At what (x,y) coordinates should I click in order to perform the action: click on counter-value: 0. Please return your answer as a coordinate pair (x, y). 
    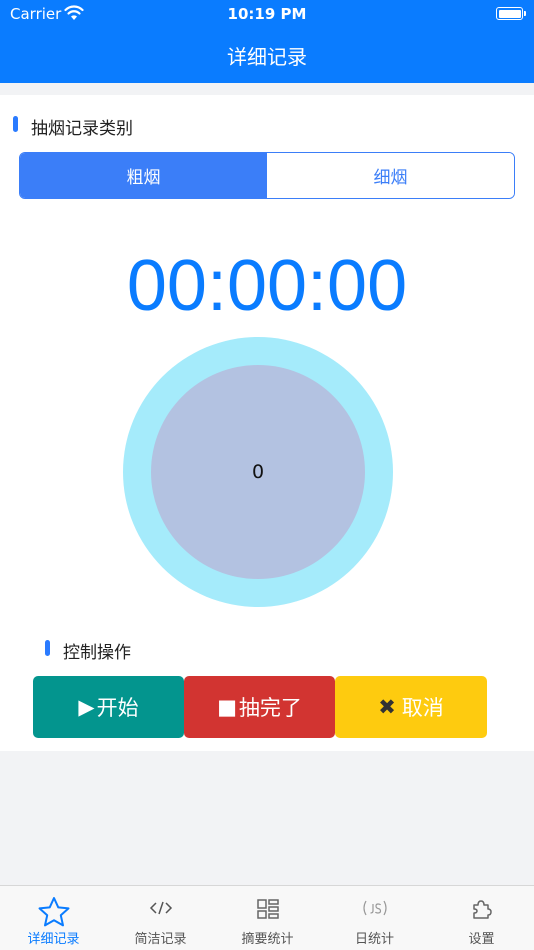
    Looking at the image, I should click on (258, 472).